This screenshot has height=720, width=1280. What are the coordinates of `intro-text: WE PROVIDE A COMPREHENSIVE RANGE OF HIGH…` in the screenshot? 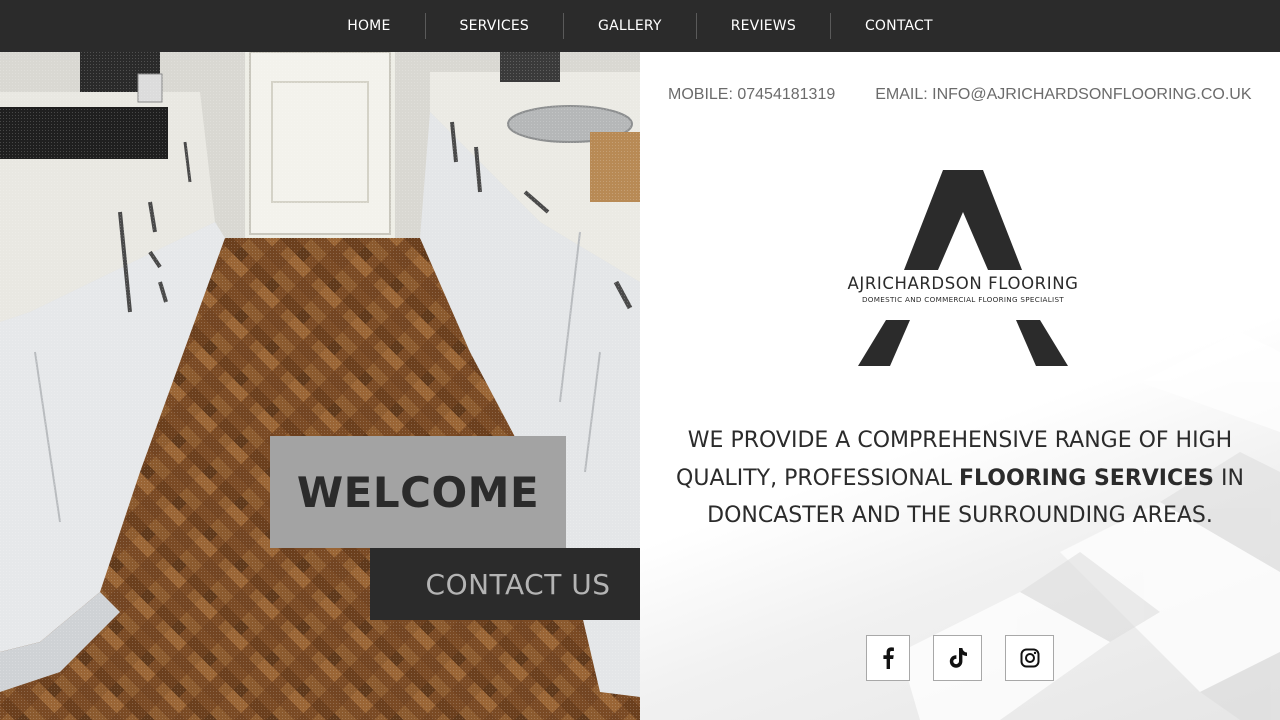 It's located at (960, 478).